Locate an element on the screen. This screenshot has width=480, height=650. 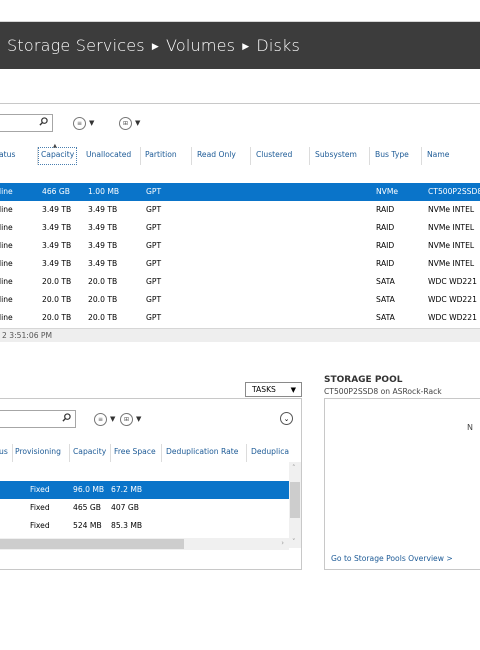
col-read-only: Read Only is located at coordinates (216, 154).